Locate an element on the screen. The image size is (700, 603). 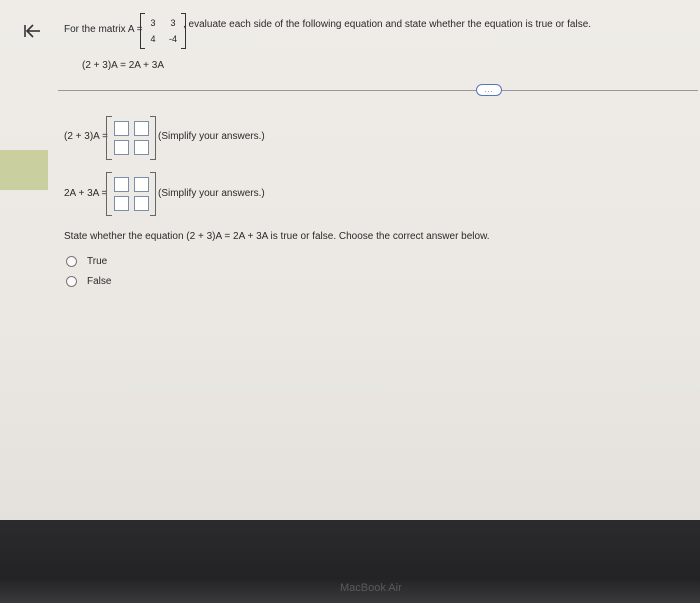
back-button is located at coordinates (32, 31).